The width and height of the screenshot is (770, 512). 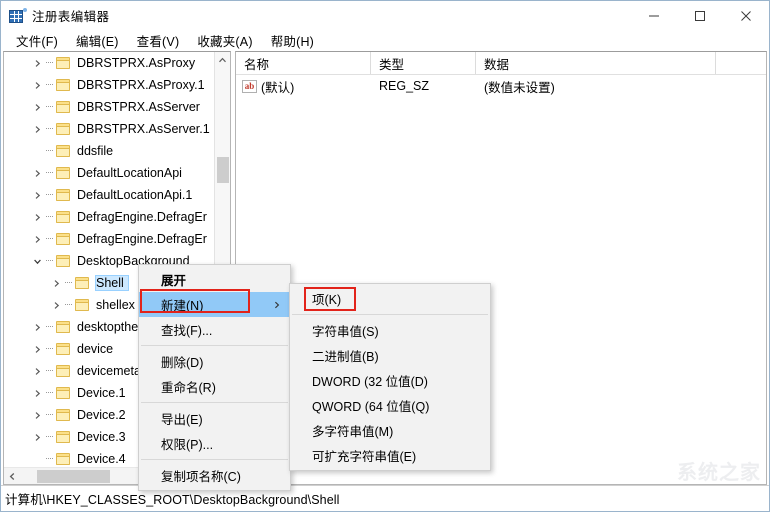 I want to click on tree-item-5: DefaultLocationApi, so click(x=109, y=173).